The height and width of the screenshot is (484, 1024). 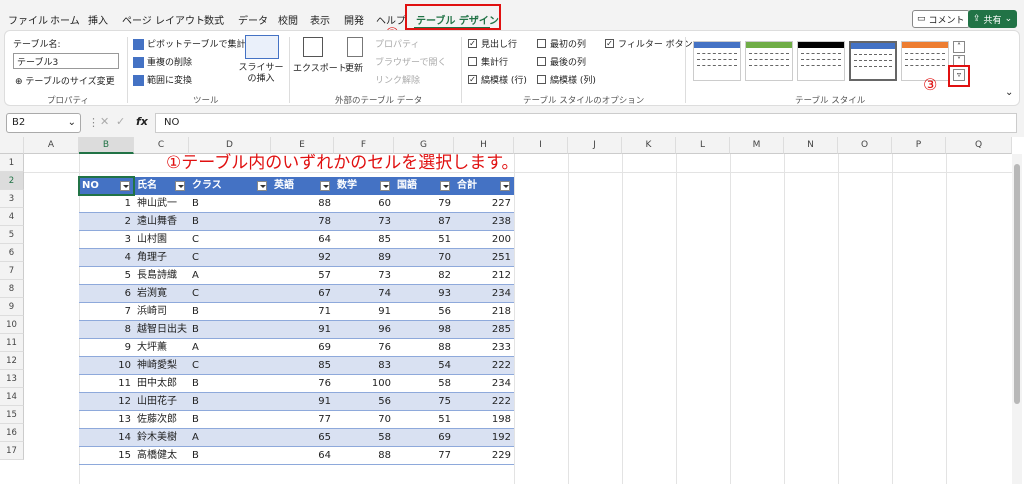 I want to click on row-header: 7, so click(x=12, y=271).